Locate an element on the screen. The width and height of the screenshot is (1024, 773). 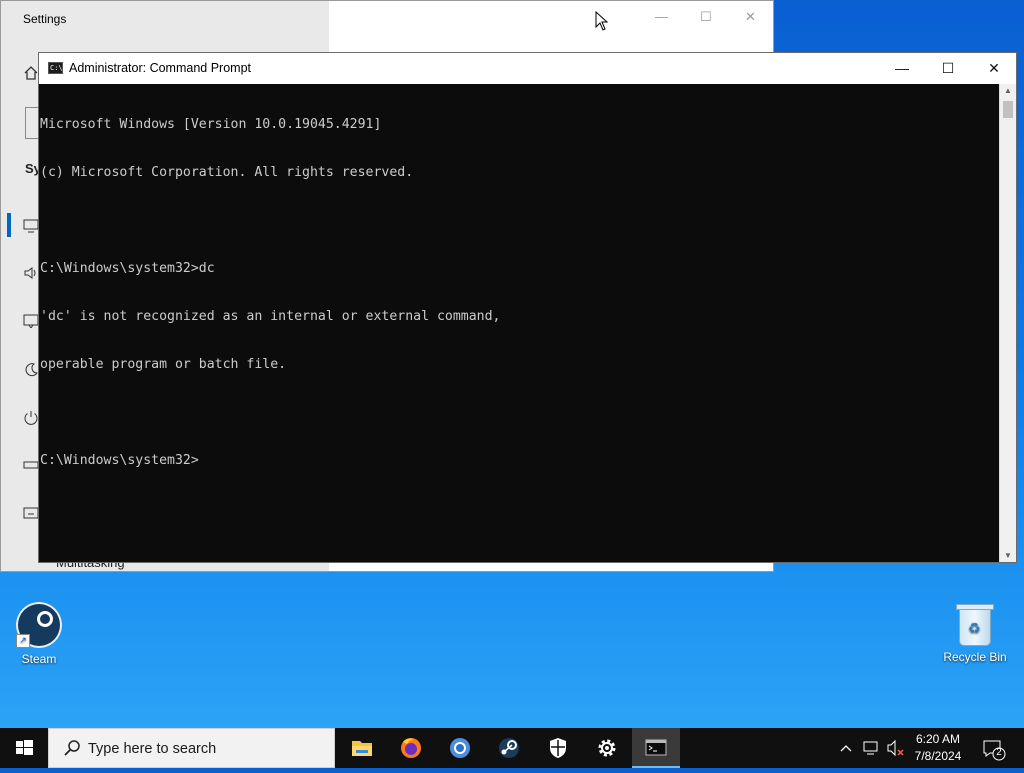
cmd-maximize-button: ☐ is located at coordinates (948, 68).